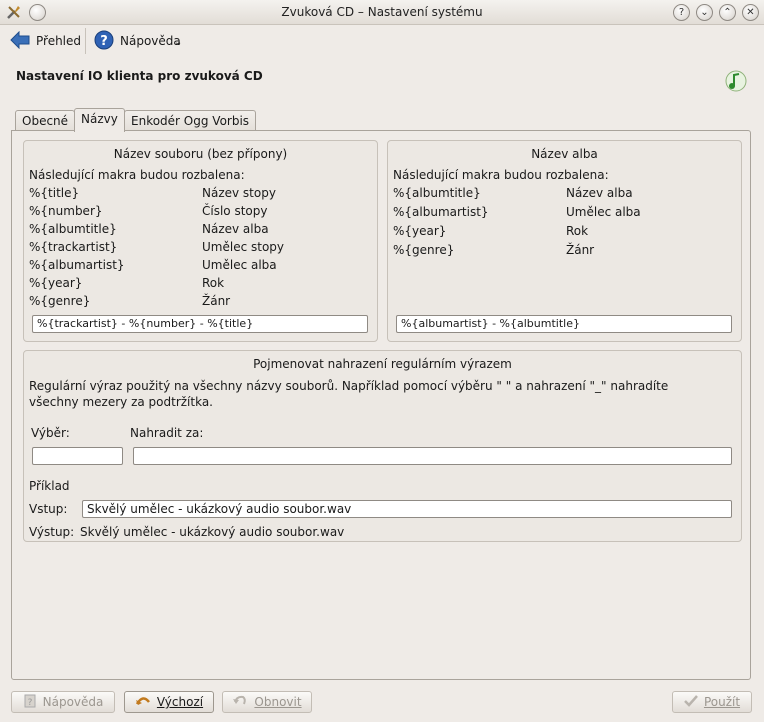  I want to click on help-circle-icon: ?, so click(104, 41).